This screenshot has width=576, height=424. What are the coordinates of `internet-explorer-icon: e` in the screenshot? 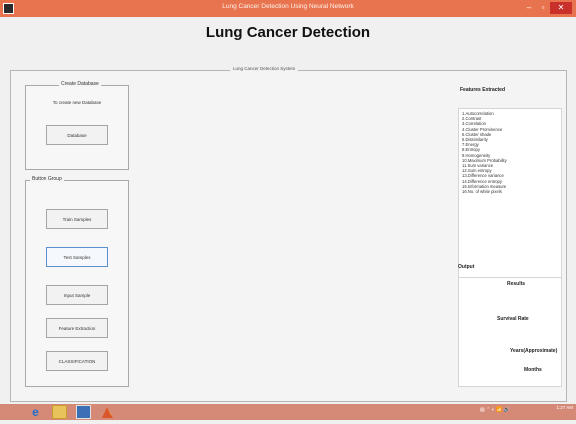 It's located at (35, 412).